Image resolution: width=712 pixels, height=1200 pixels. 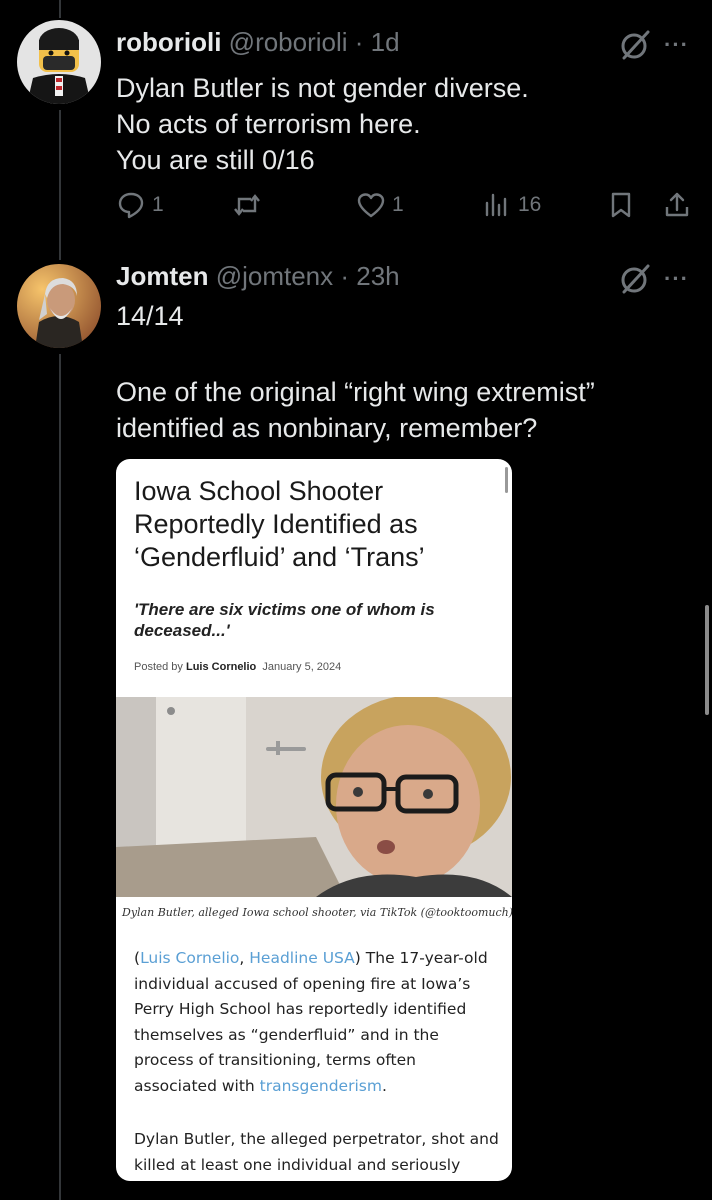 I want to click on action-bar: 1 1 16, so click(x=406, y=207).